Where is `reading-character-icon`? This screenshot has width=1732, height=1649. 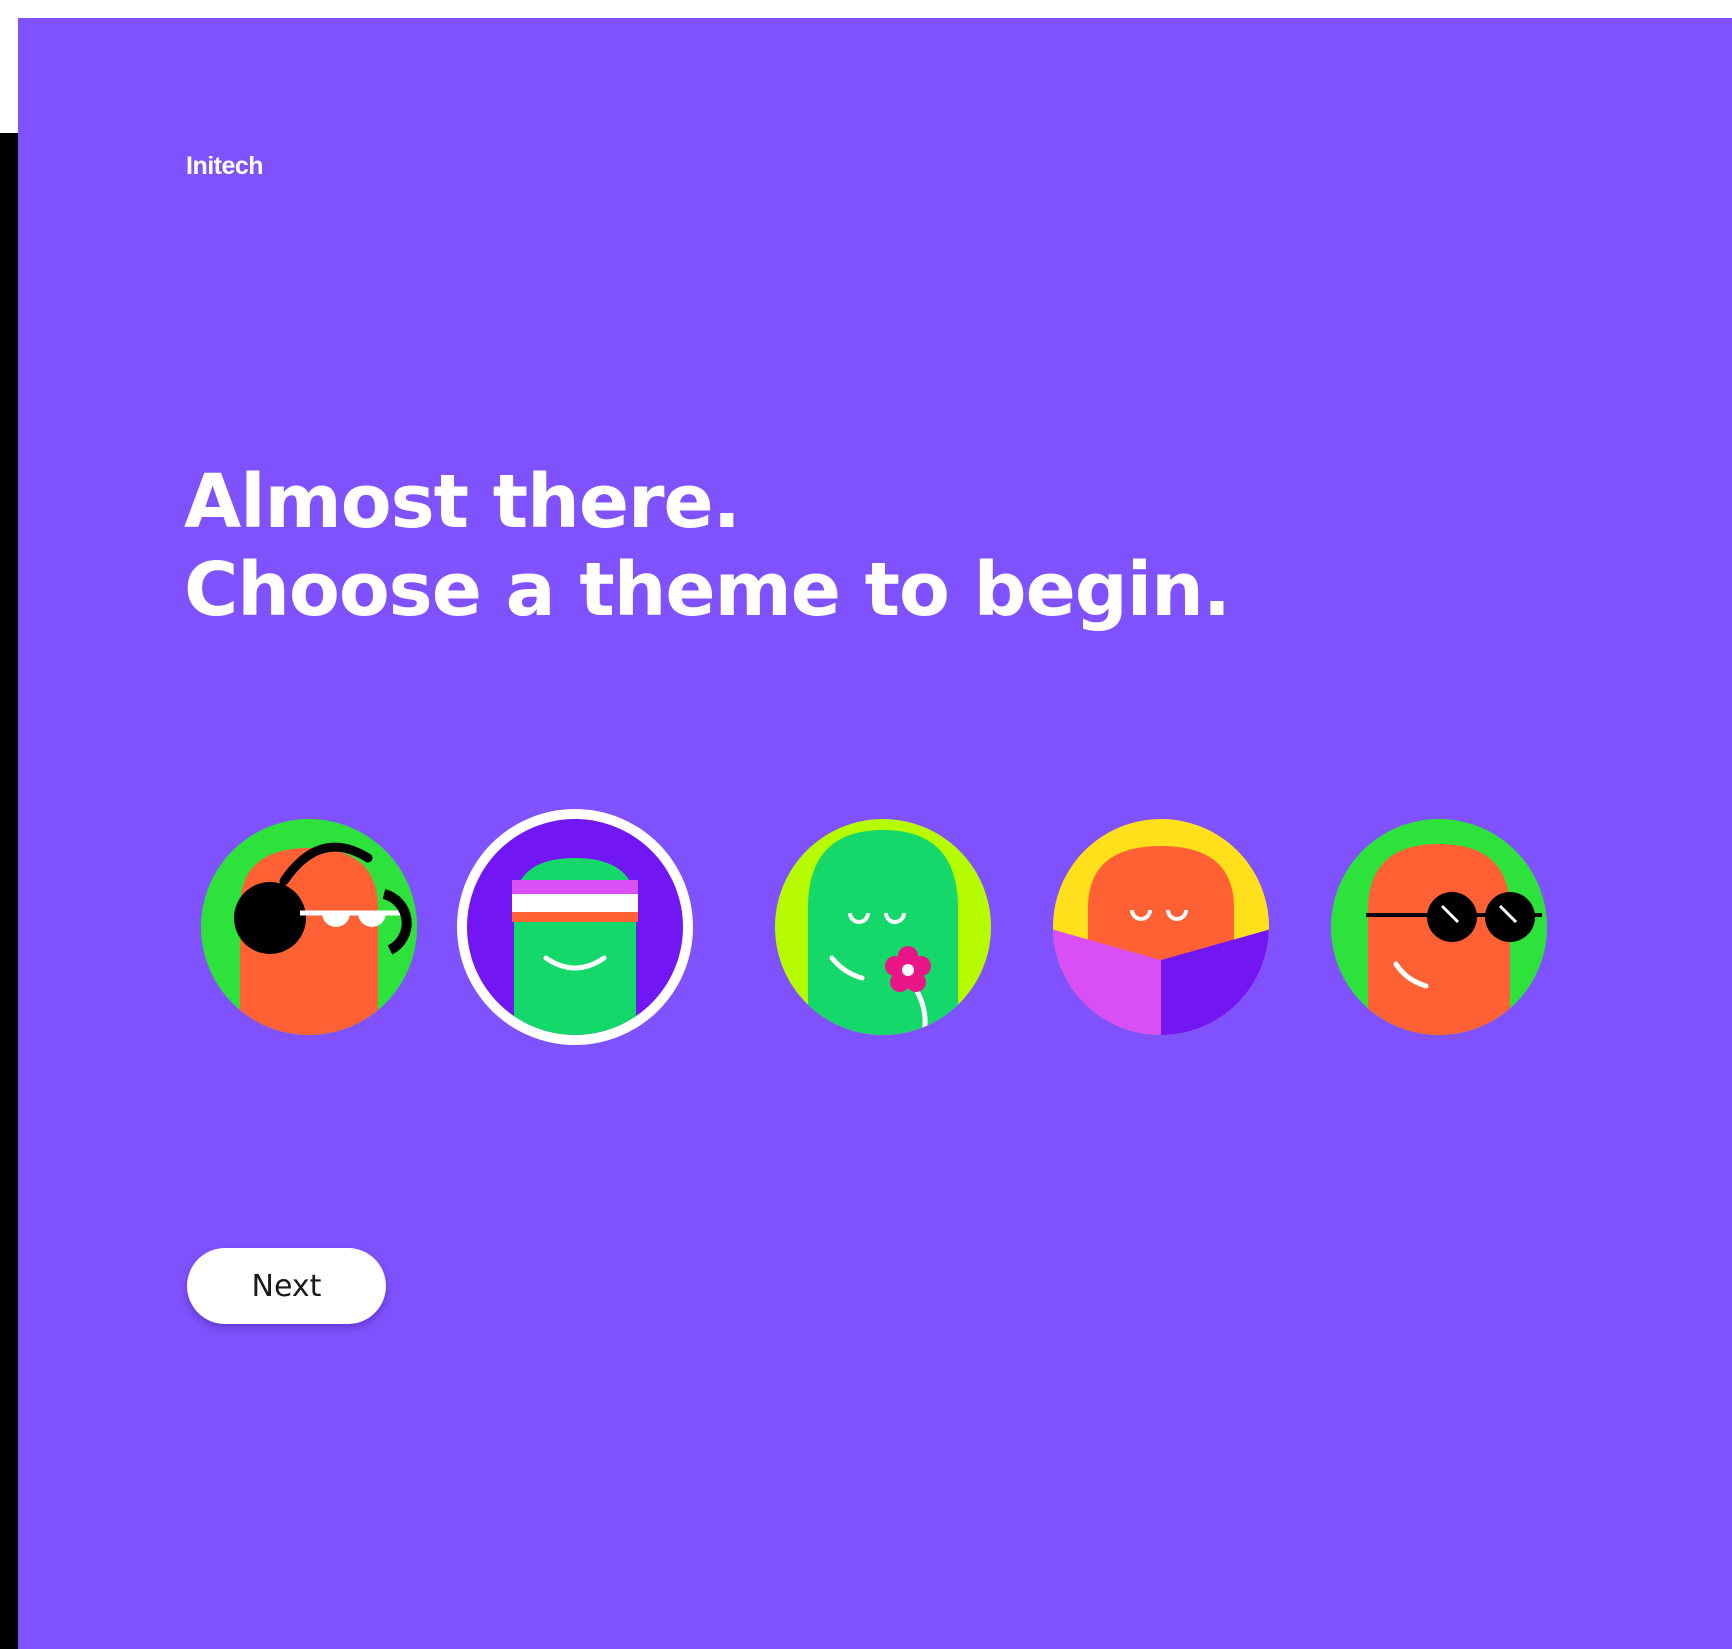
reading-character-icon is located at coordinates (1161, 927).